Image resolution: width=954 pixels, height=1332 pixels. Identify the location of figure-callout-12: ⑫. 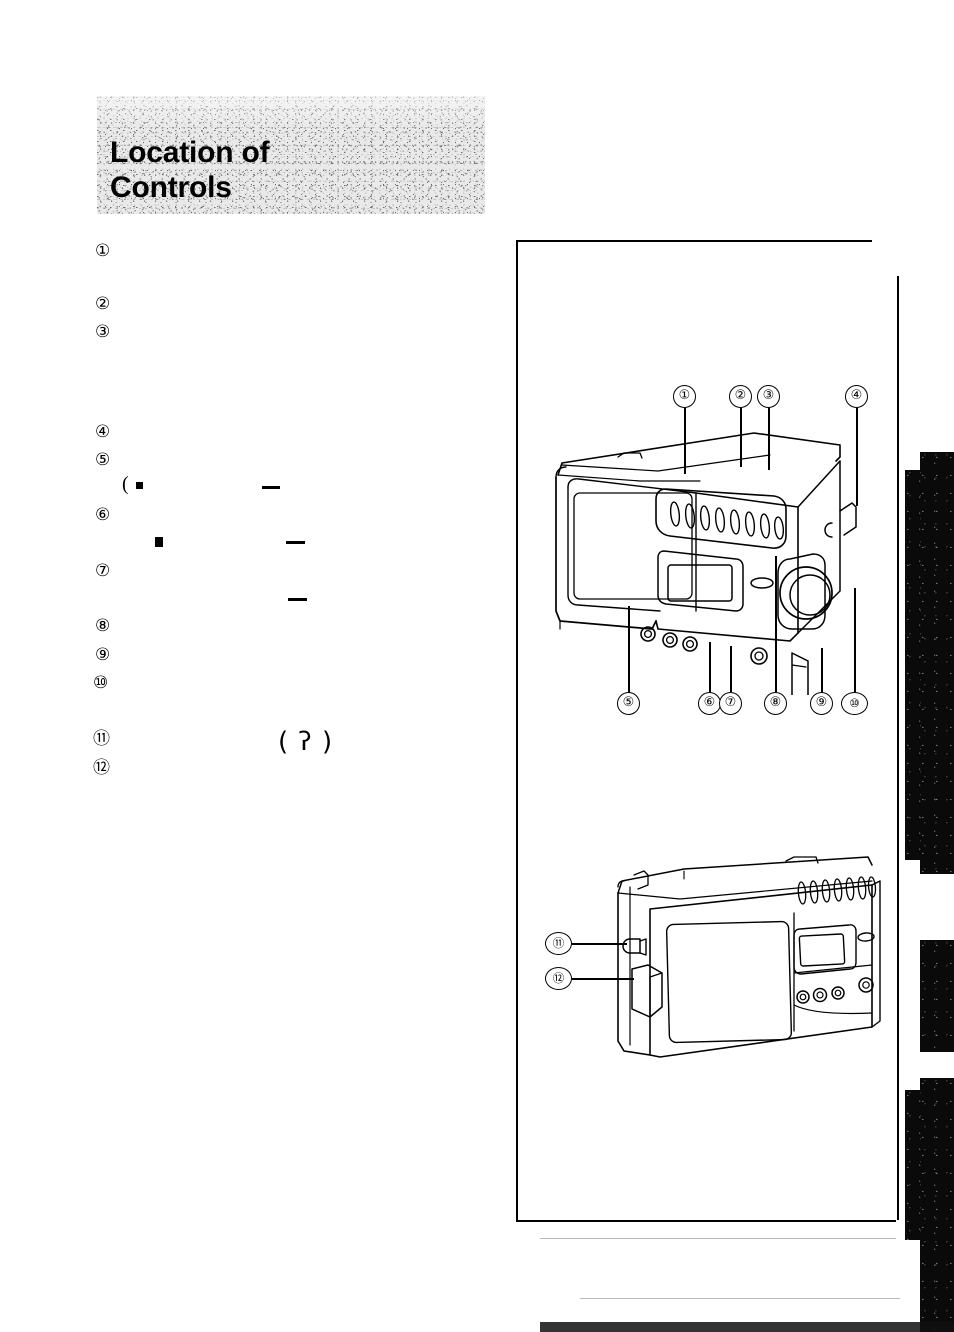
(558, 978).